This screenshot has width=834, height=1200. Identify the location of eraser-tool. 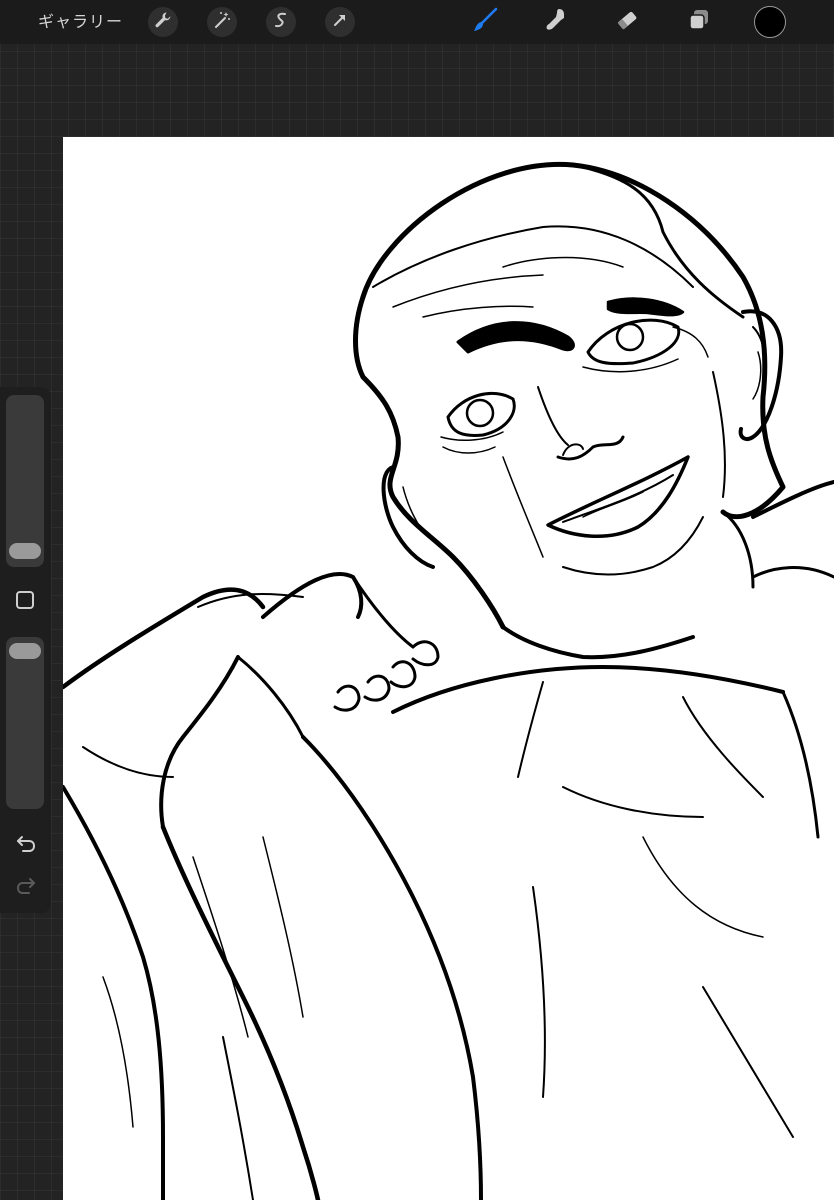
(627, 22).